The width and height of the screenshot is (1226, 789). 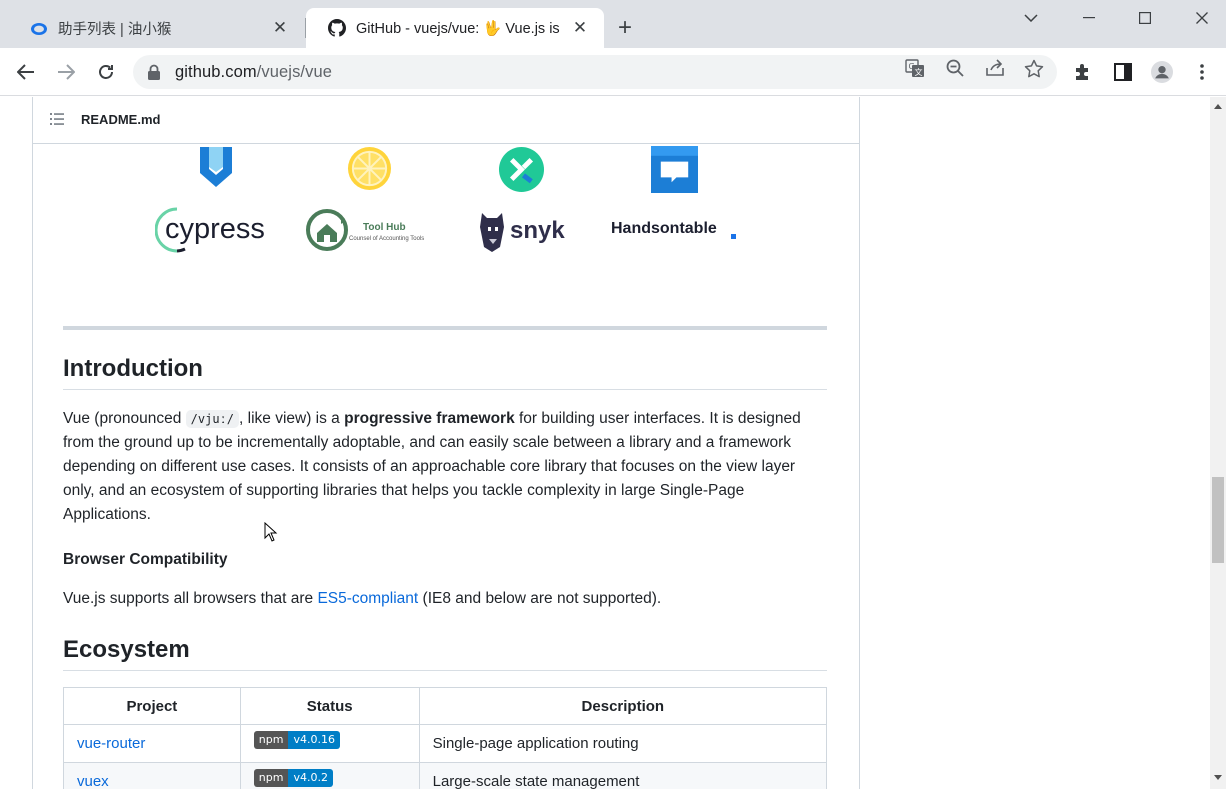 I want to click on project-description: Large-scale state management, so click(x=623, y=775).